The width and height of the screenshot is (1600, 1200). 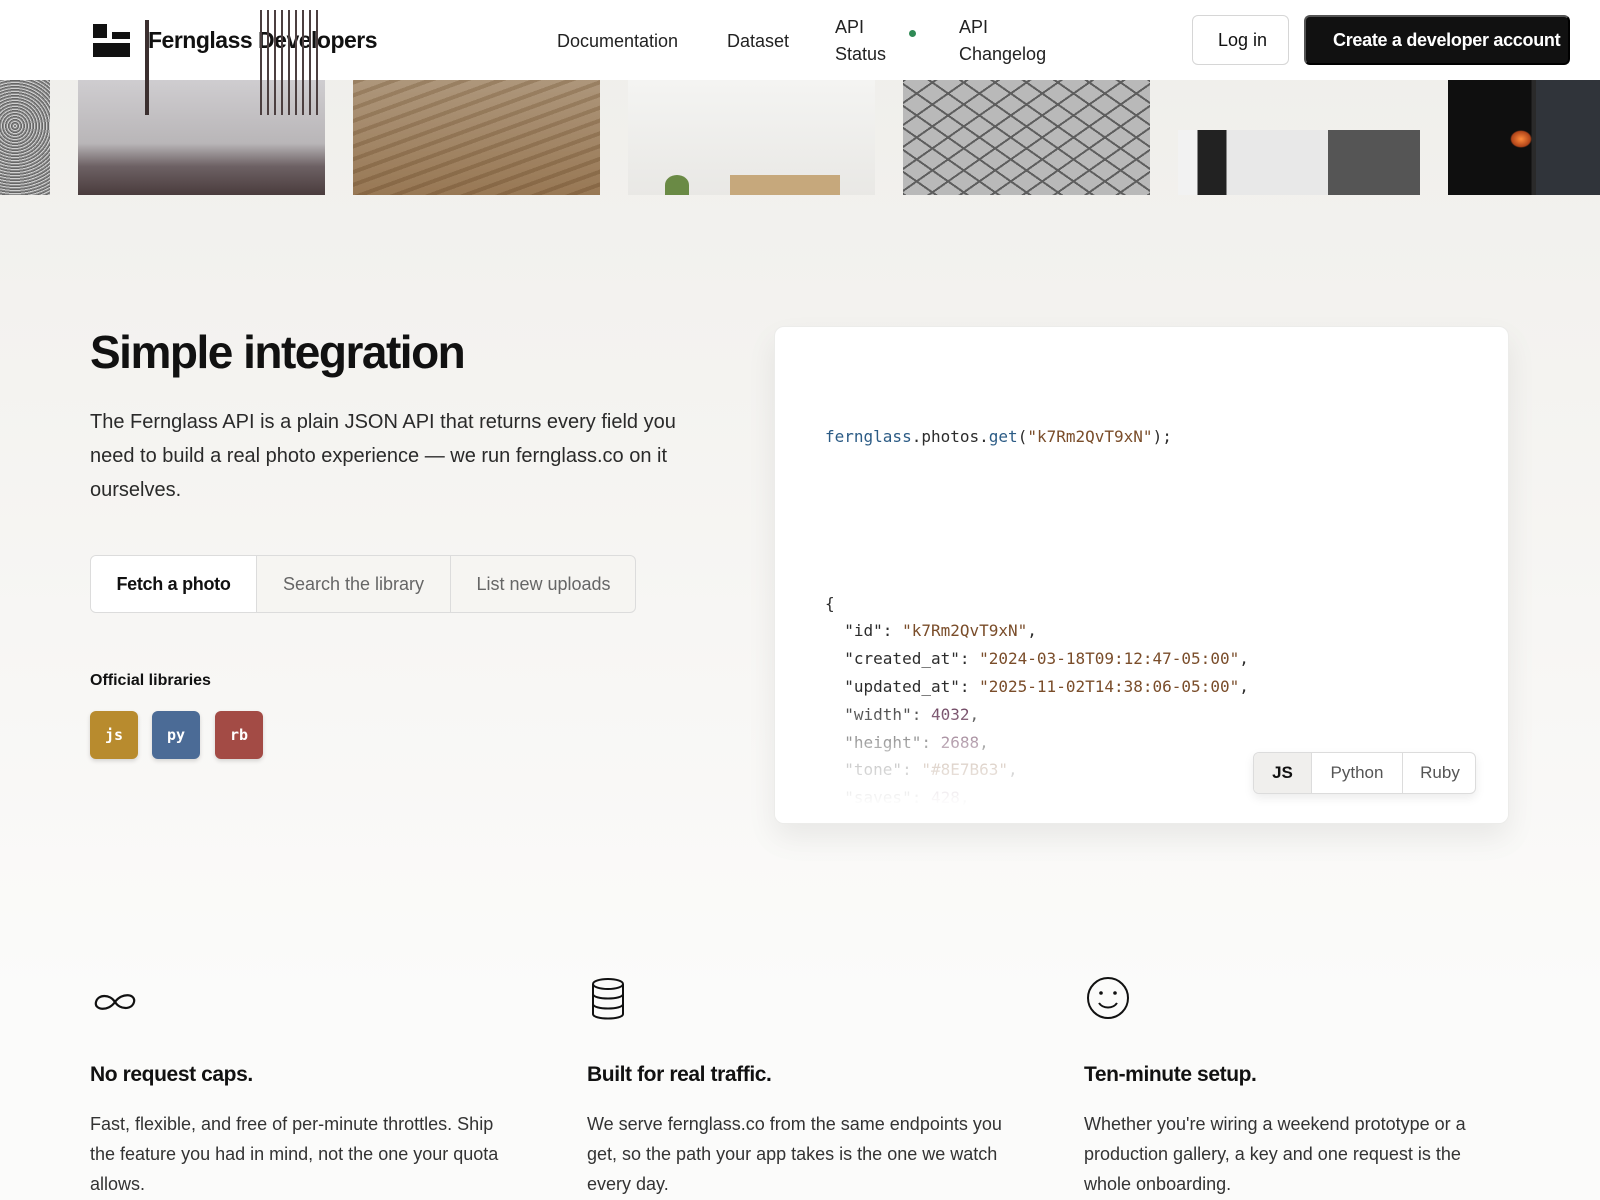 What do you see at coordinates (1108, 998) in the screenshot?
I see `smiley-icon` at bounding box center [1108, 998].